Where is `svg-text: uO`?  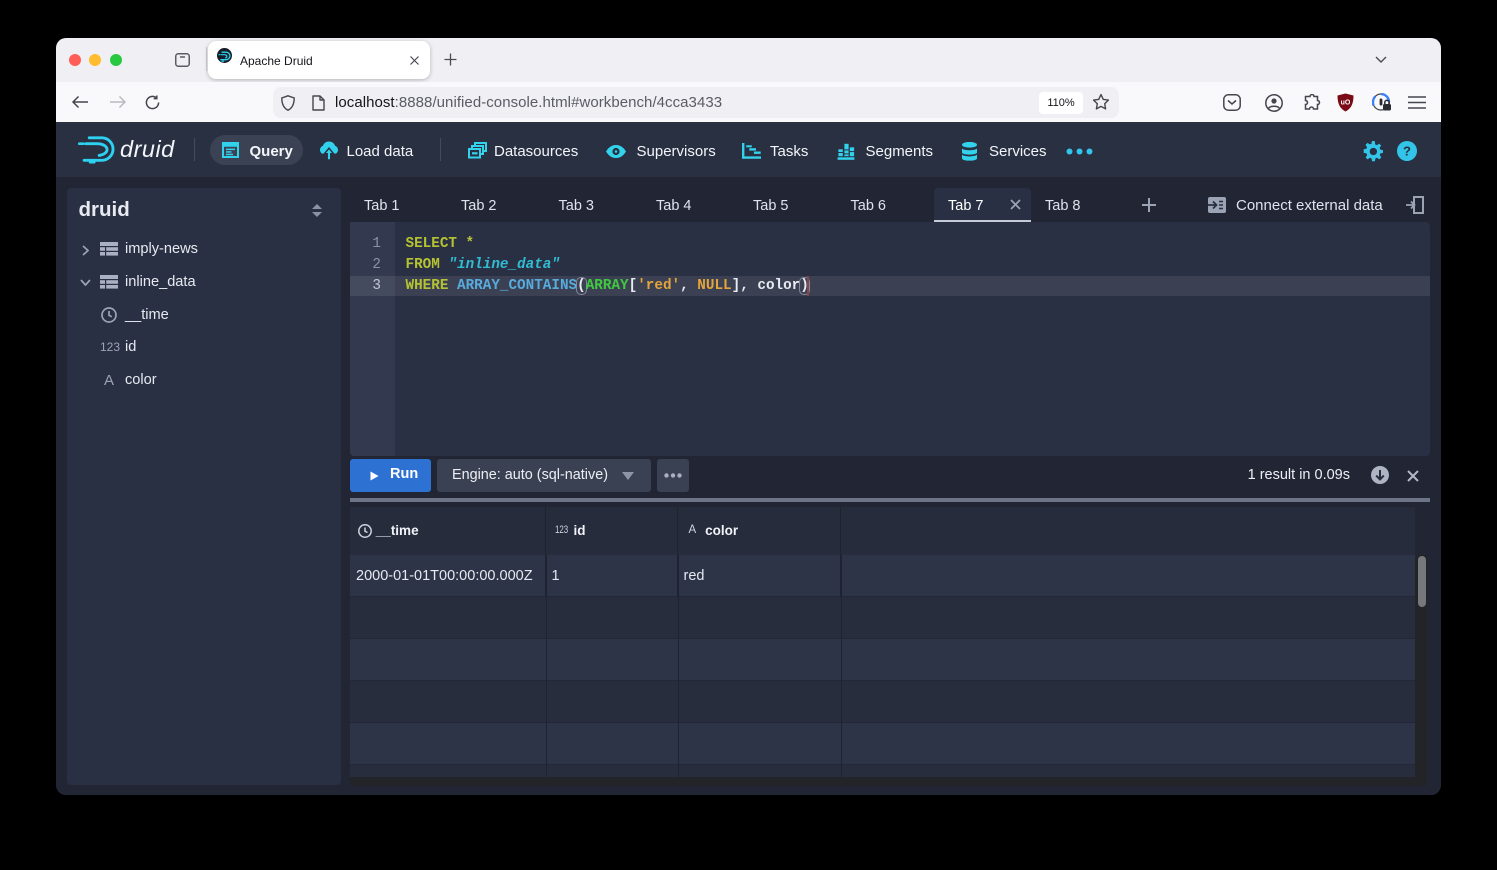 svg-text: uO is located at coordinates (1346, 103).